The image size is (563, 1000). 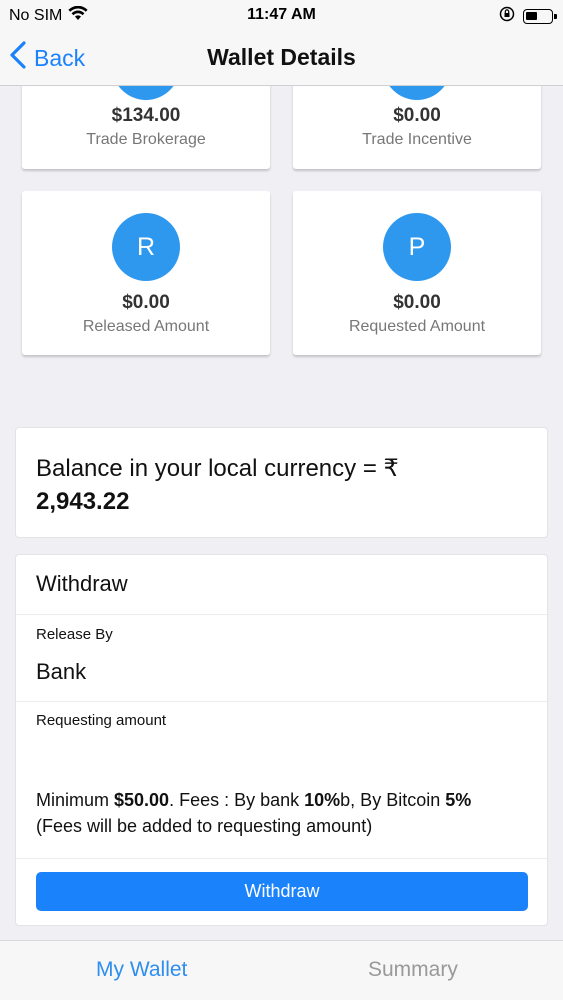 What do you see at coordinates (146, 127) in the screenshot?
I see `wallet-card-trade-brokerage: $134.00 Trade Brokerage` at bounding box center [146, 127].